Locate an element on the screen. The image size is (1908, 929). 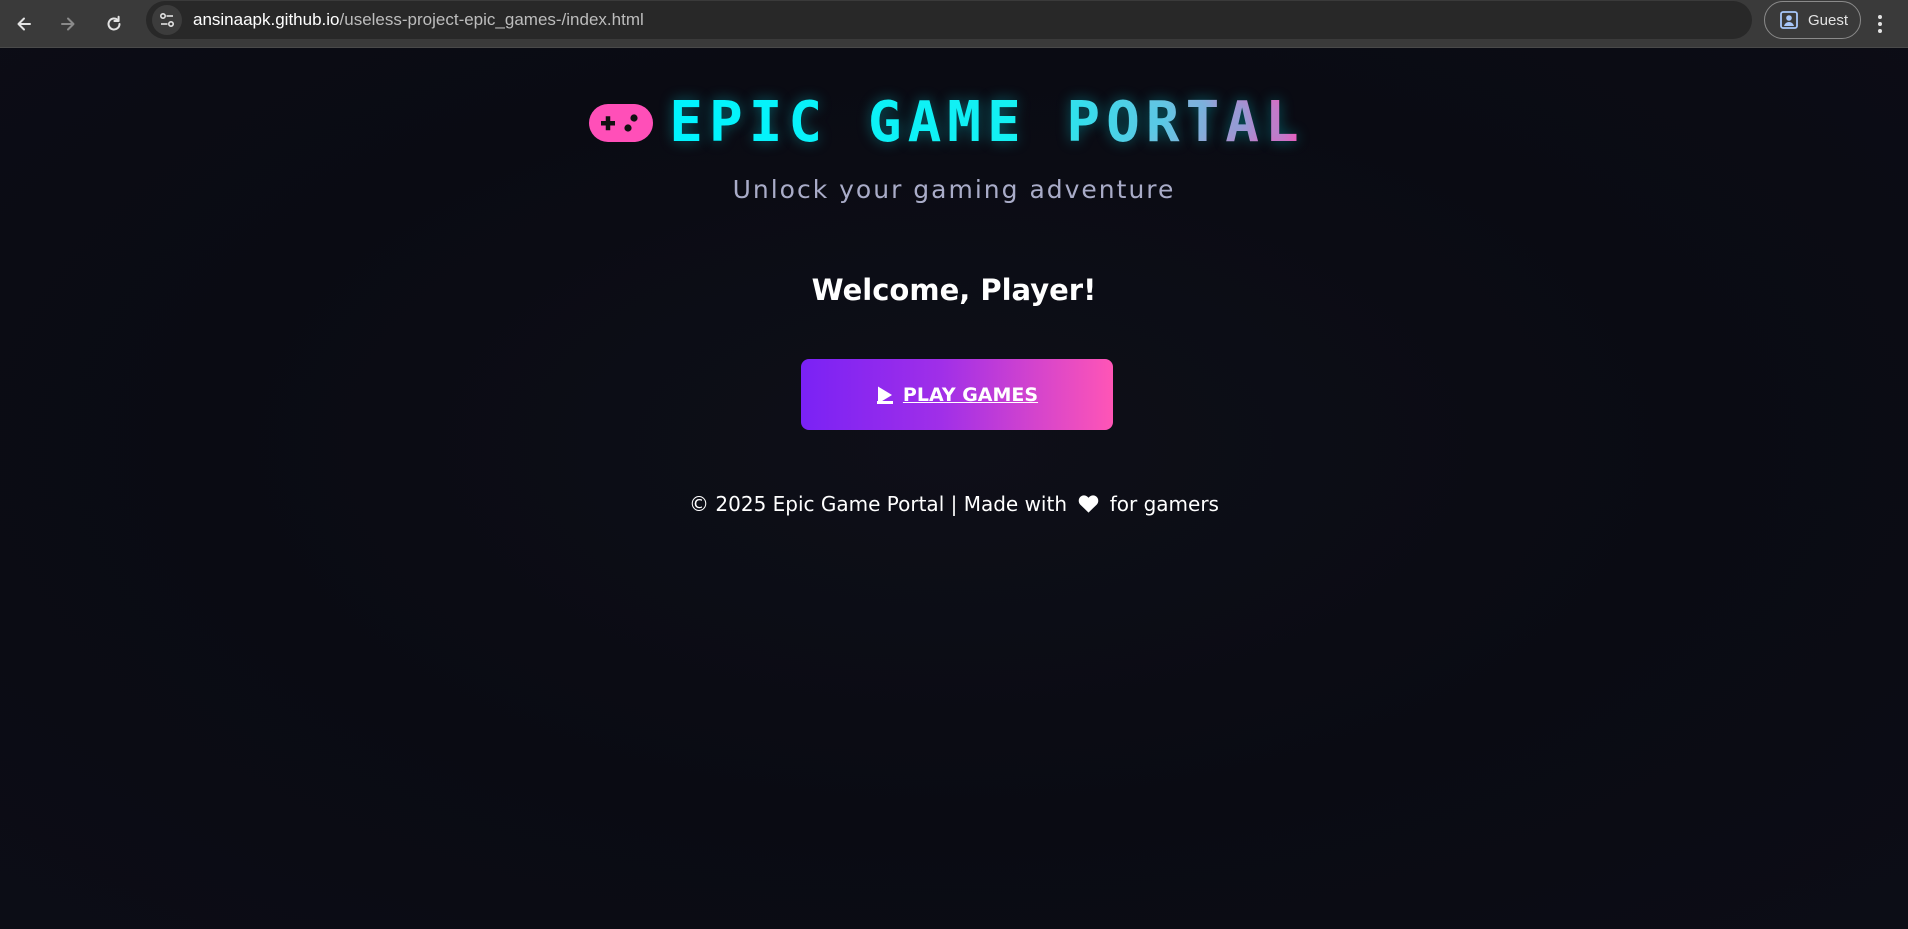
play-icon is located at coordinates (884, 395).